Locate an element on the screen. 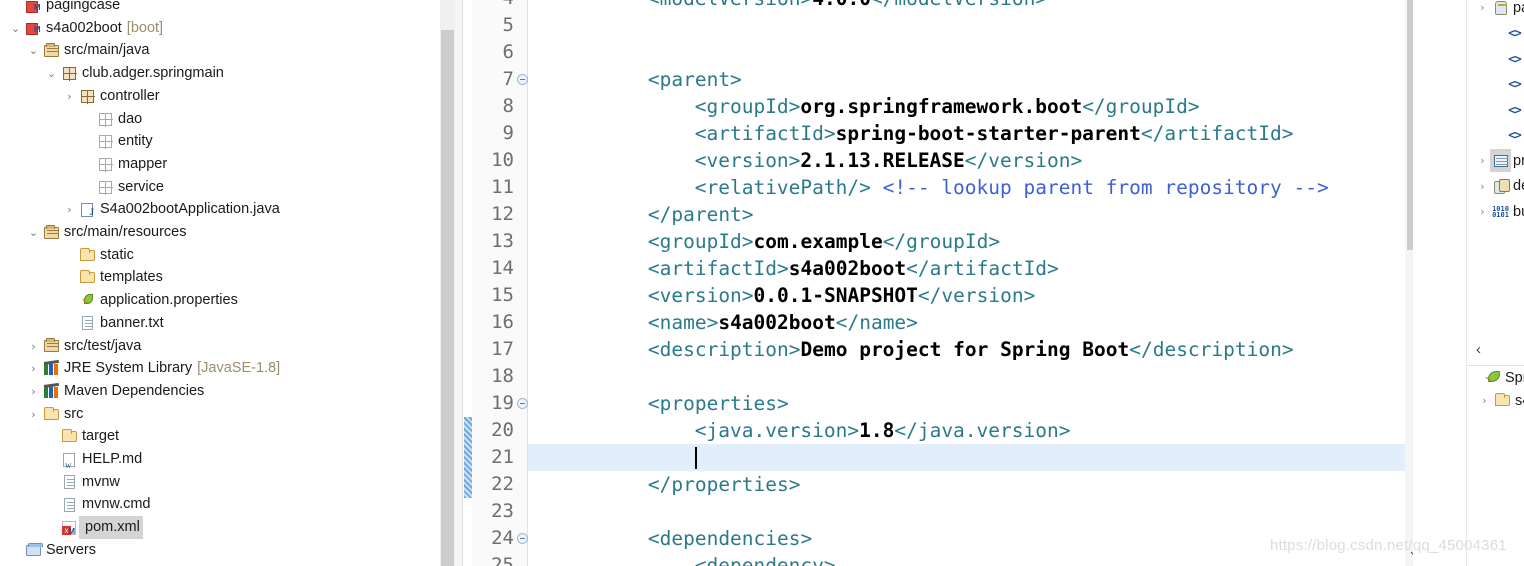 Image resolution: width=1524 pixels, height=566 pixels. tree-item-label: entity is located at coordinates (135, 141).